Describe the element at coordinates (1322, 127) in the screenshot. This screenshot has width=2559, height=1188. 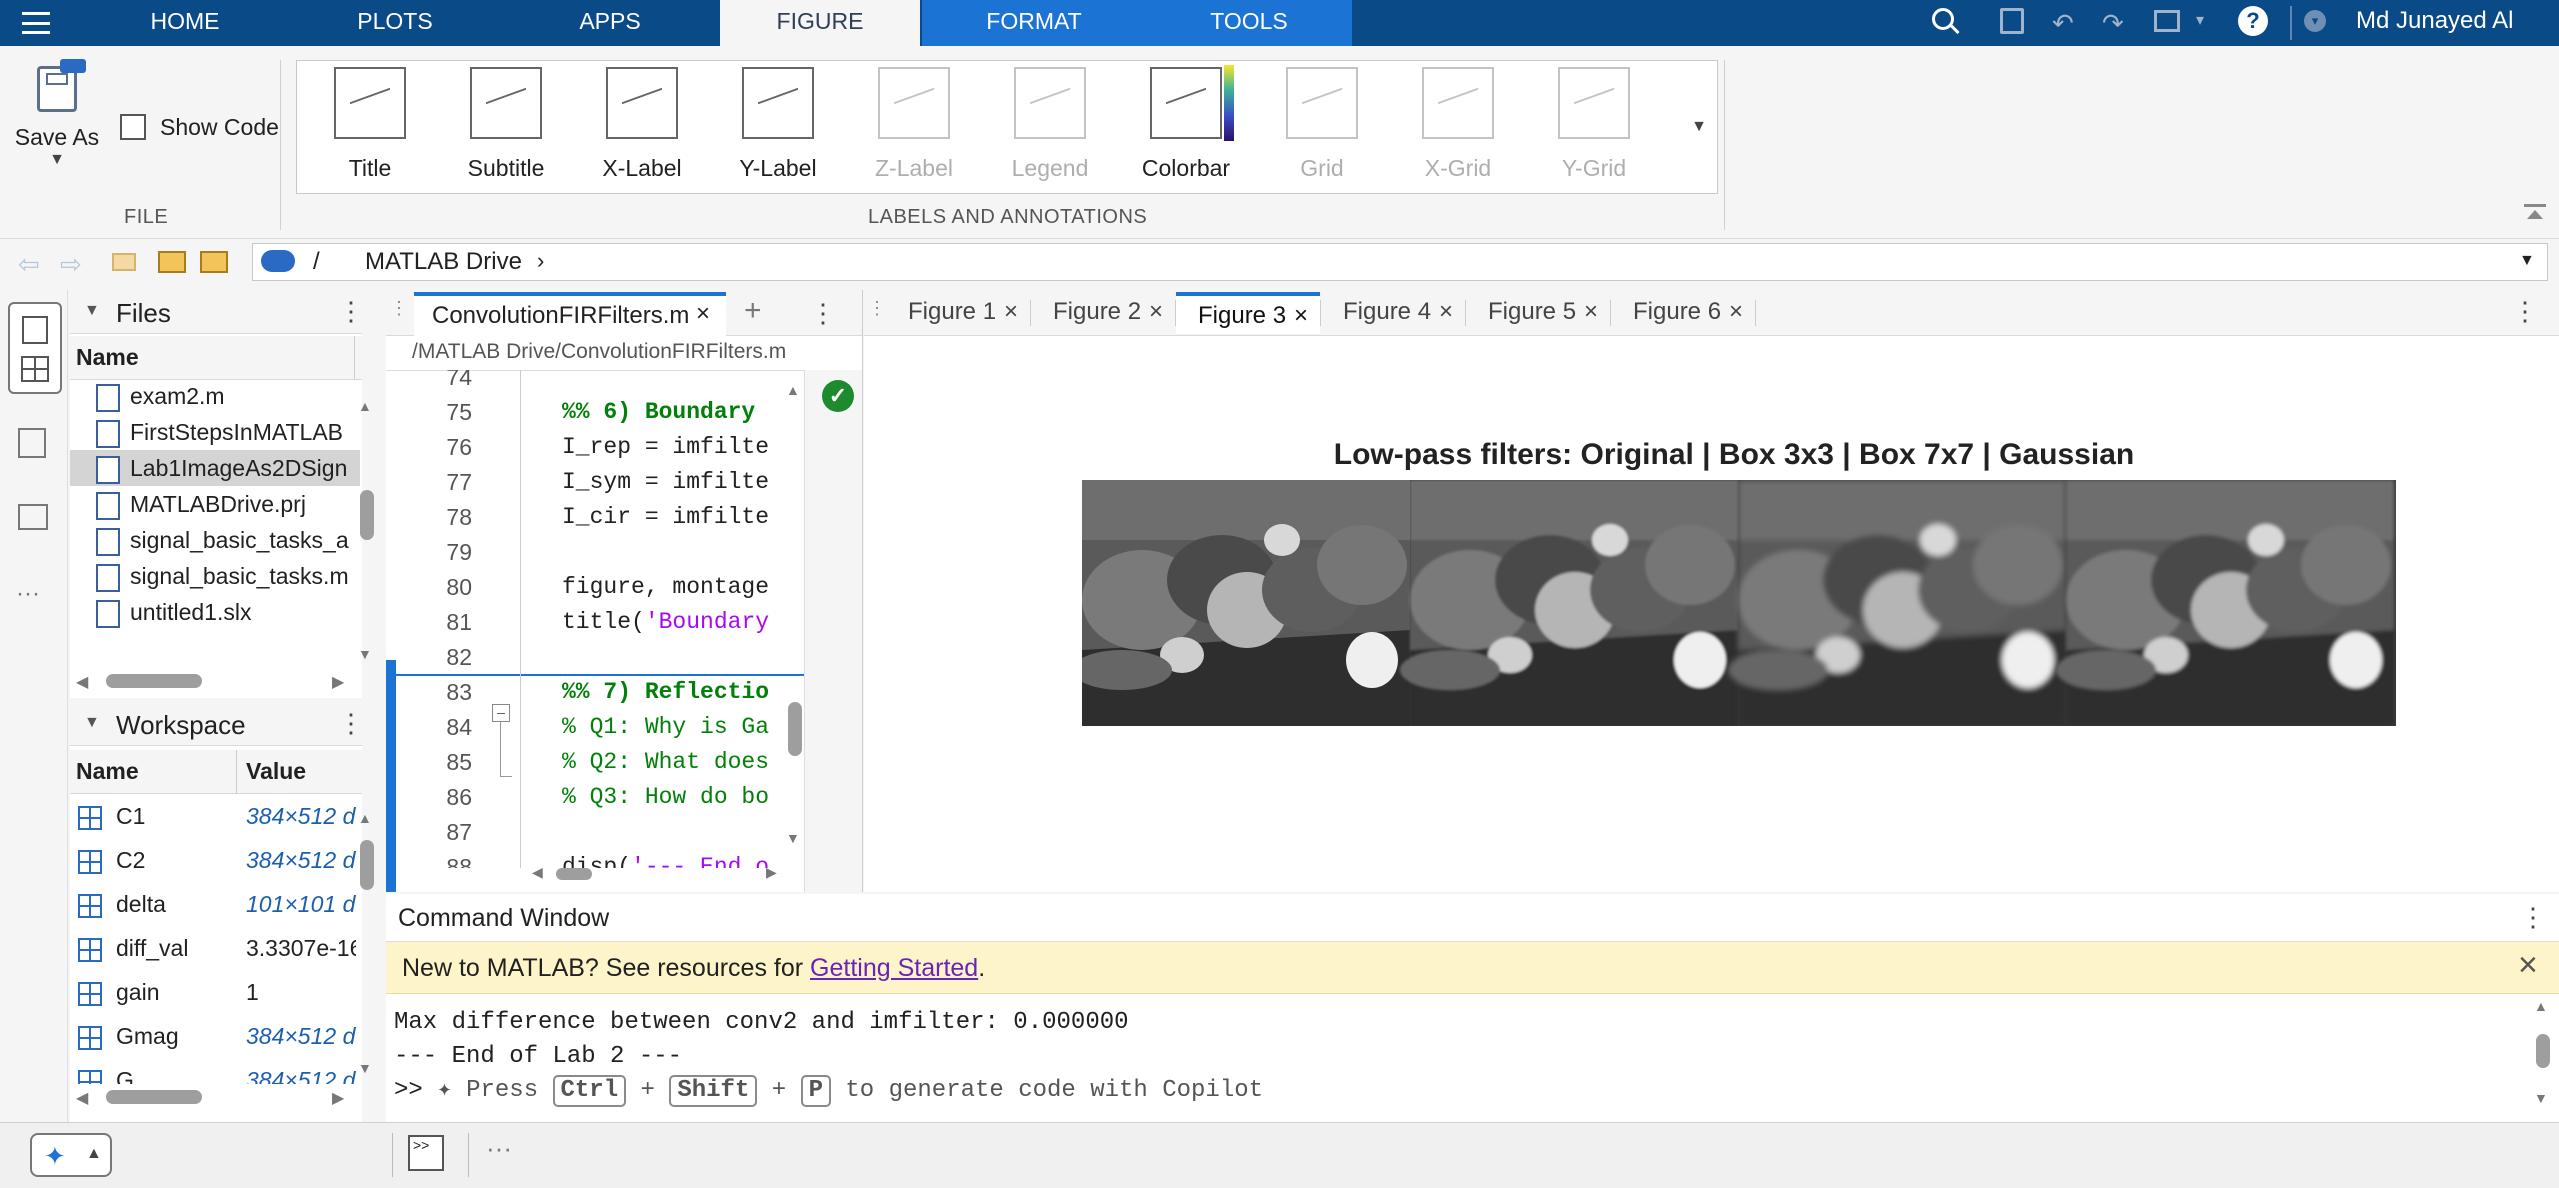
I see `gallery-item-grid: Grid` at that location.